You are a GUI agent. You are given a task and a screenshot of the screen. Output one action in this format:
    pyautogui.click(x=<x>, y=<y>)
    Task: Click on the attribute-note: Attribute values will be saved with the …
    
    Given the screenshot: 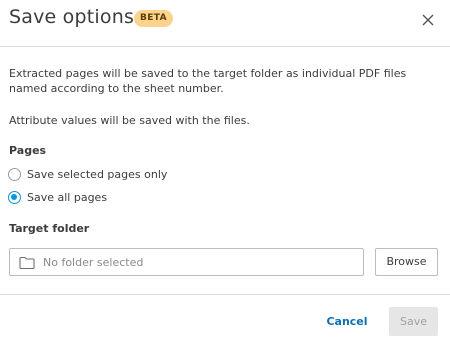 What is the action you would take?
    pyautogui.click(x=129, y=120)
    